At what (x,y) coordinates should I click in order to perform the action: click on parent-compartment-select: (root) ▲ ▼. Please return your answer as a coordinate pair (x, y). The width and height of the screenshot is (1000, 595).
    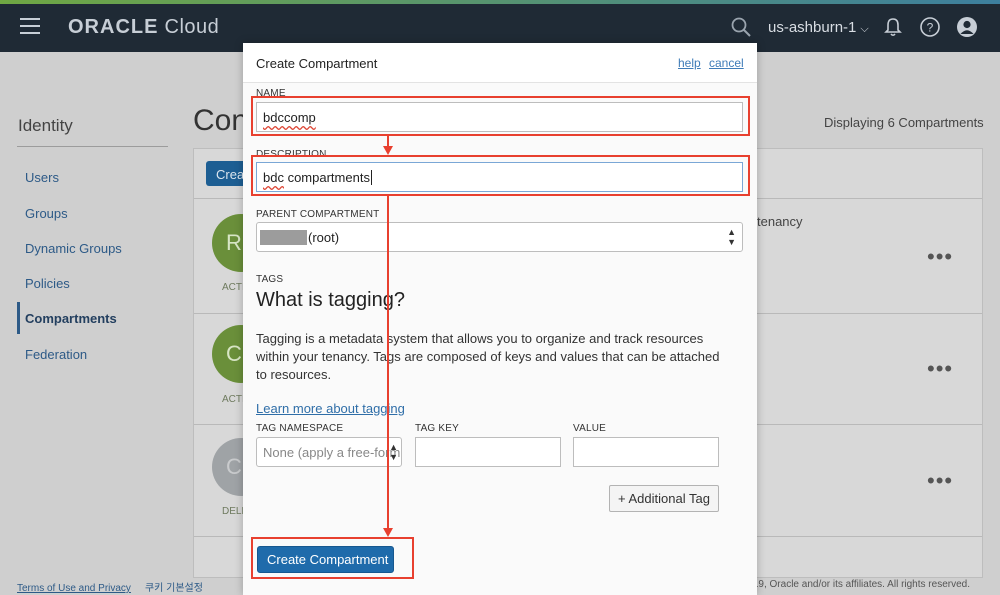
    Looking at the image, I should click on (499, 237).